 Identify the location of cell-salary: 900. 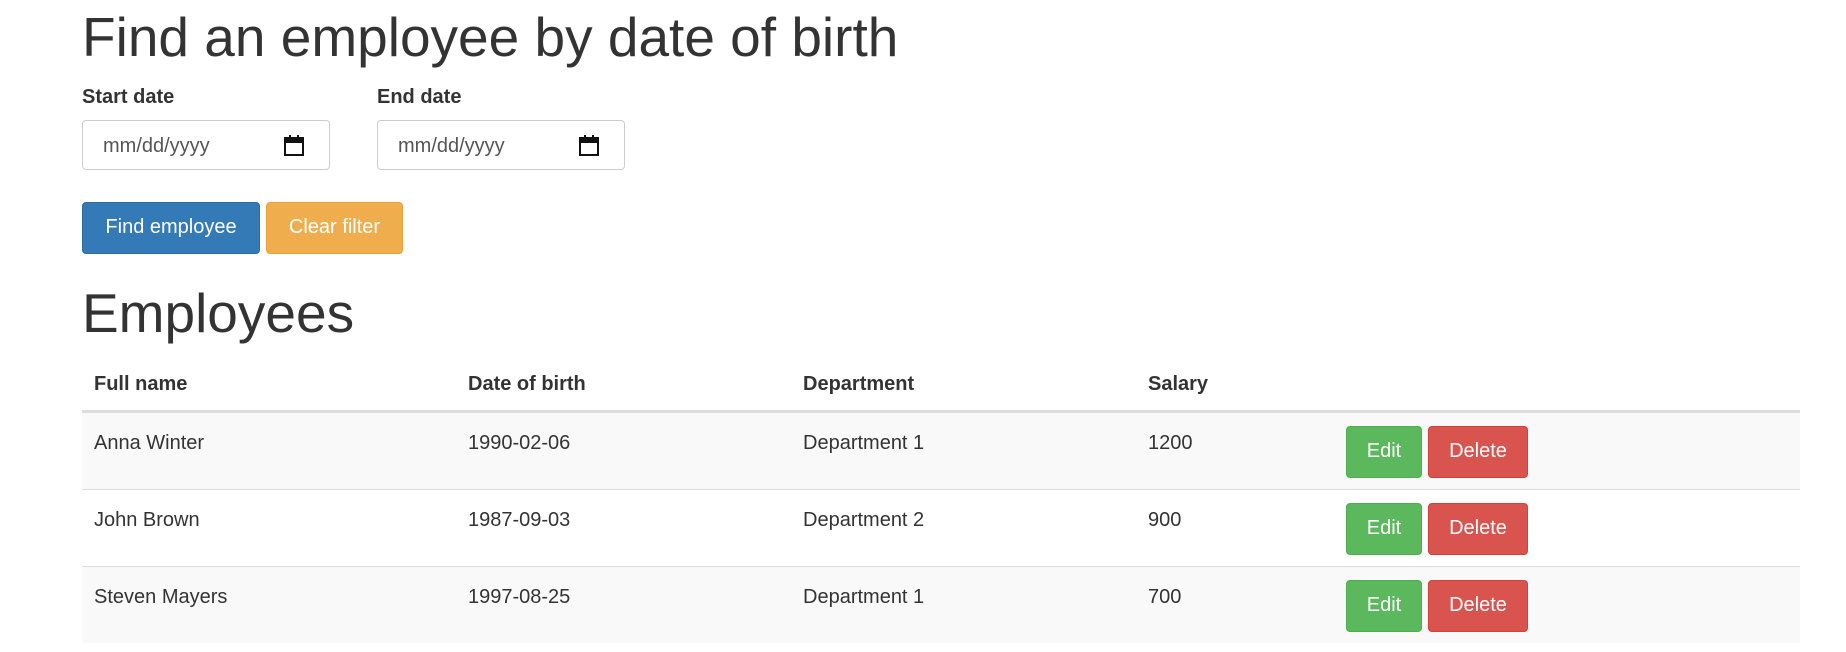
(1165, 520).